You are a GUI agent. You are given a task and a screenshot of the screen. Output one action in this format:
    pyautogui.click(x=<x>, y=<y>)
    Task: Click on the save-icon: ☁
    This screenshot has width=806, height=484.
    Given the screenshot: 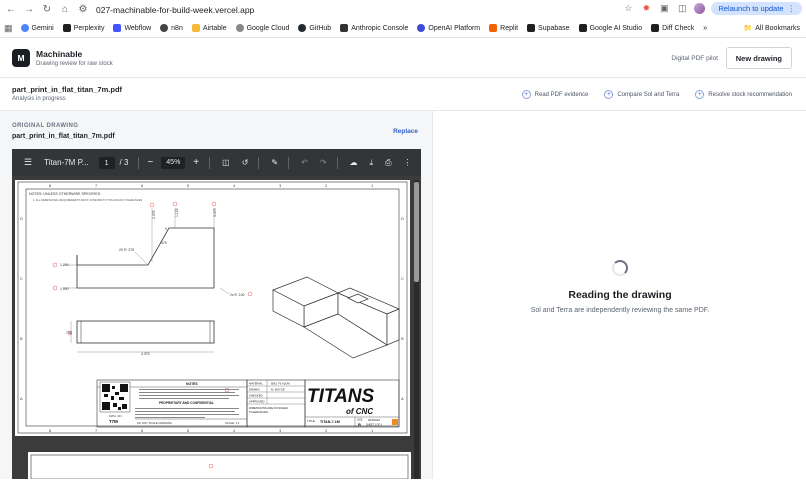 What is the action you would take?
    pyautogui.click(x=354, y=162)
    